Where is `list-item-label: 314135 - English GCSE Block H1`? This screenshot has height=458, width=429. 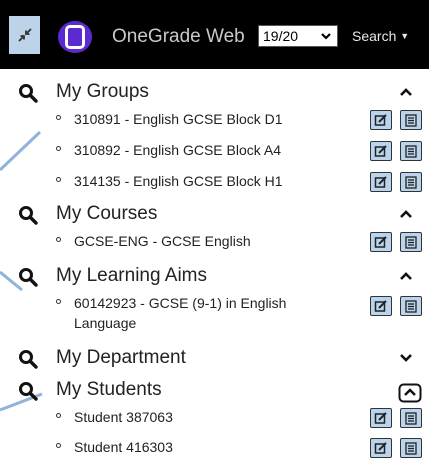
list-item-label: 314135 - English GCSE Block H1 is located at coordinates (204, 181).